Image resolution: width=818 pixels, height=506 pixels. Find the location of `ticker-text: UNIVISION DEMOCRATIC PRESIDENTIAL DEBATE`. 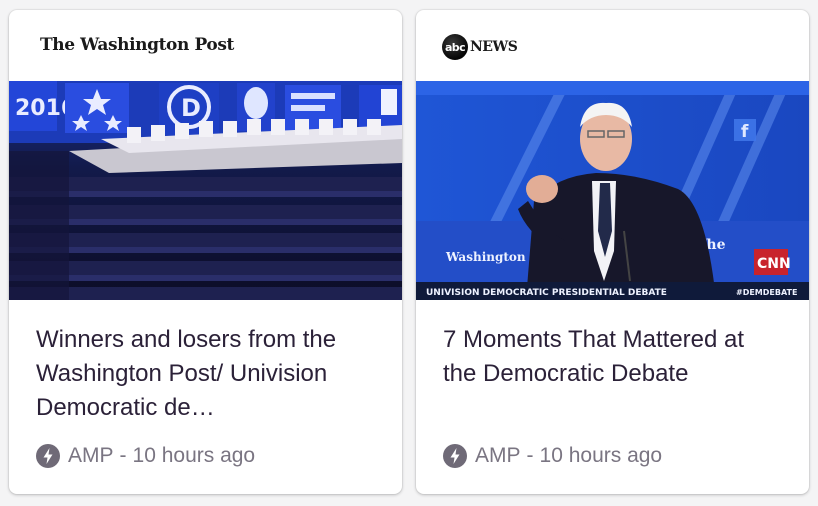

ticker-text: UNIVISION DEMOCRATIC PRESIDENTIAL DEBATE is located at coordinates (546, 293).